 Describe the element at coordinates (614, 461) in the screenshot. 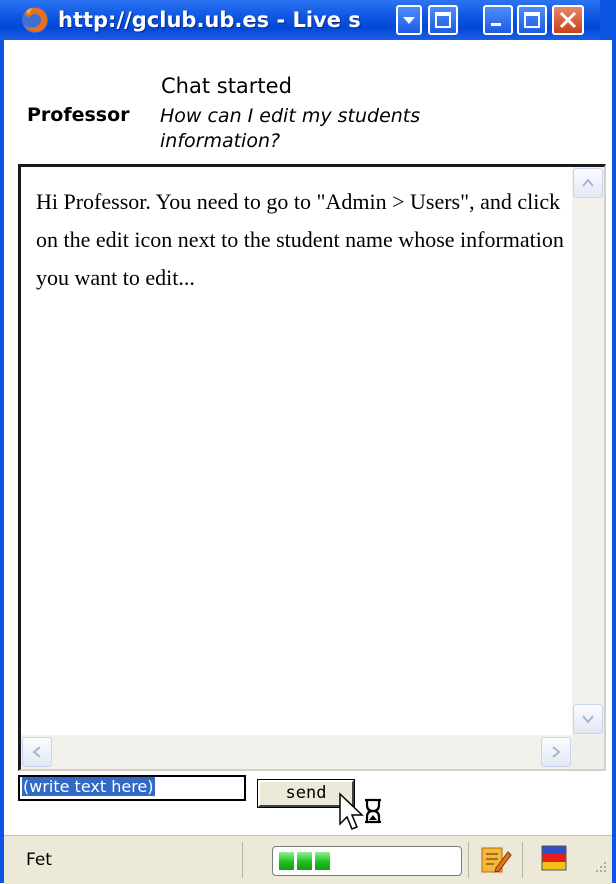

I see `window-frame-right` at that location.